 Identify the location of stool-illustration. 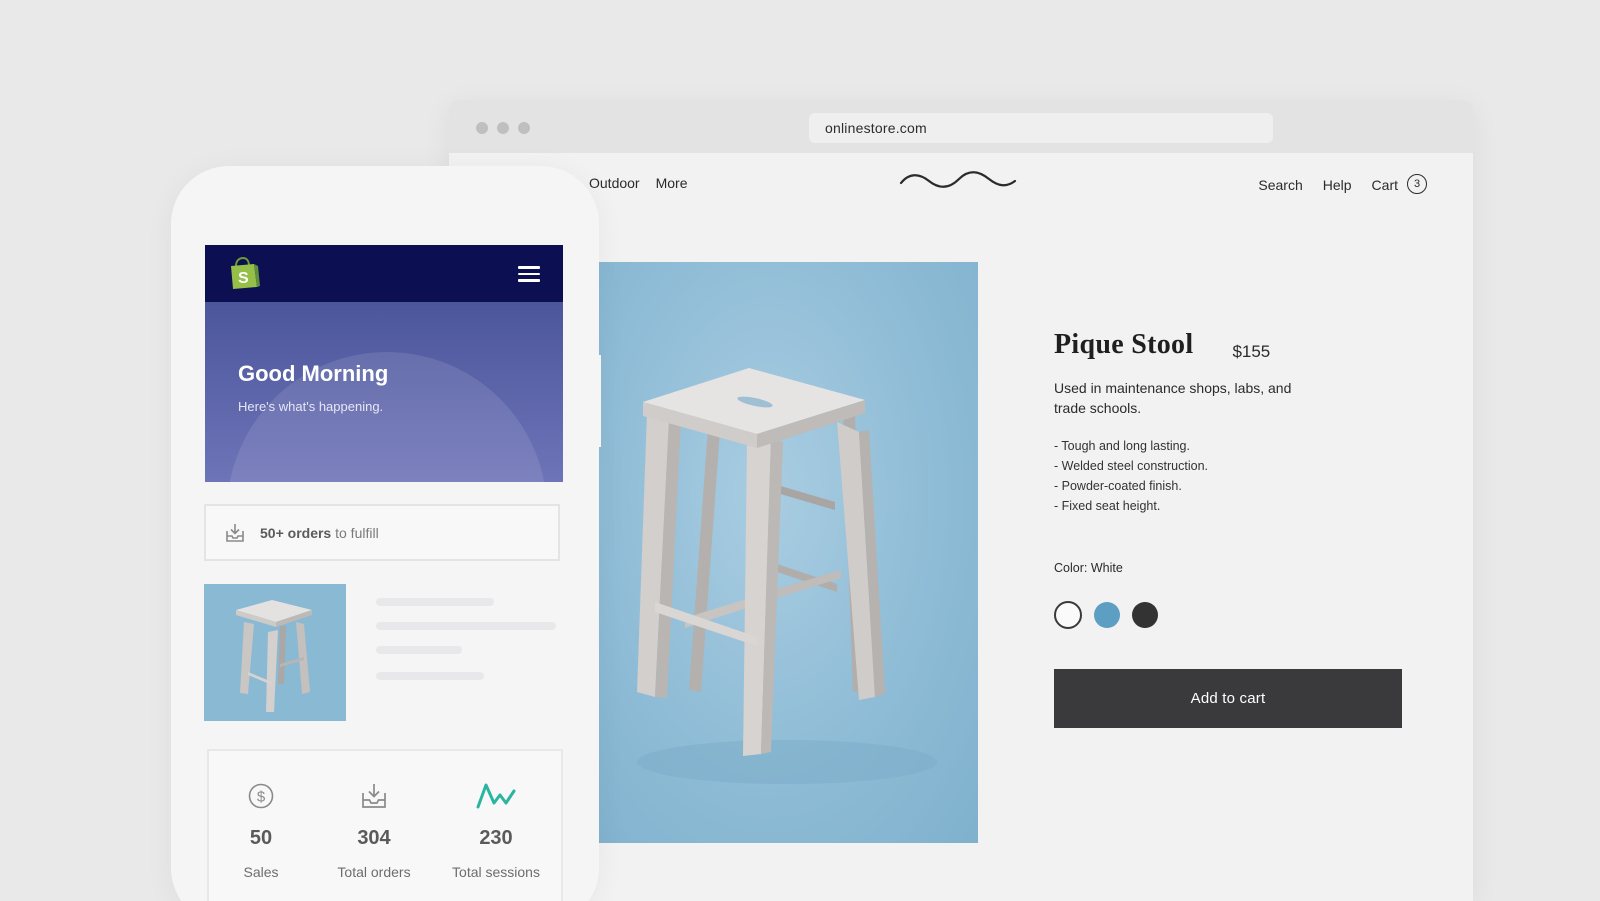
(787, 576).